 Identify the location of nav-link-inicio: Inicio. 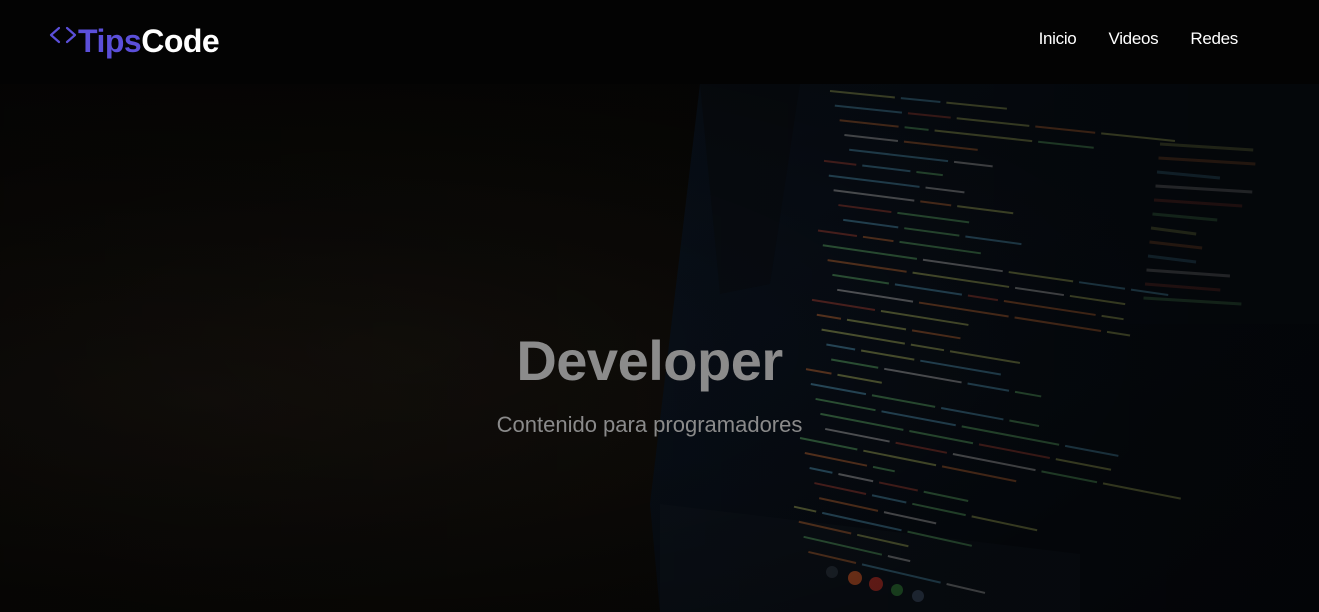
(1058, 39).